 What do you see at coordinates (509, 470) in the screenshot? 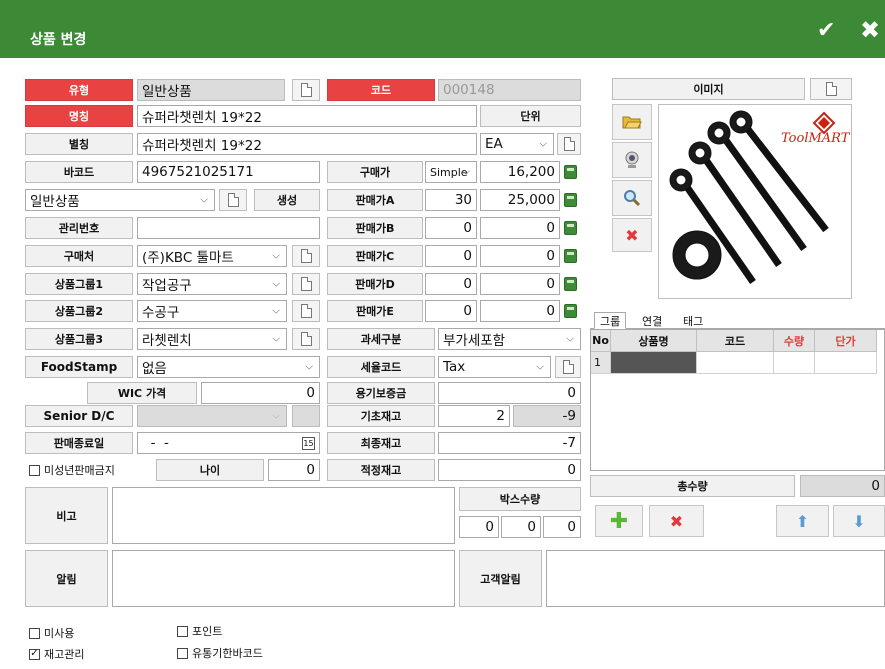
I see `proper-stock-input: 0` at bounding box center [509, 470].